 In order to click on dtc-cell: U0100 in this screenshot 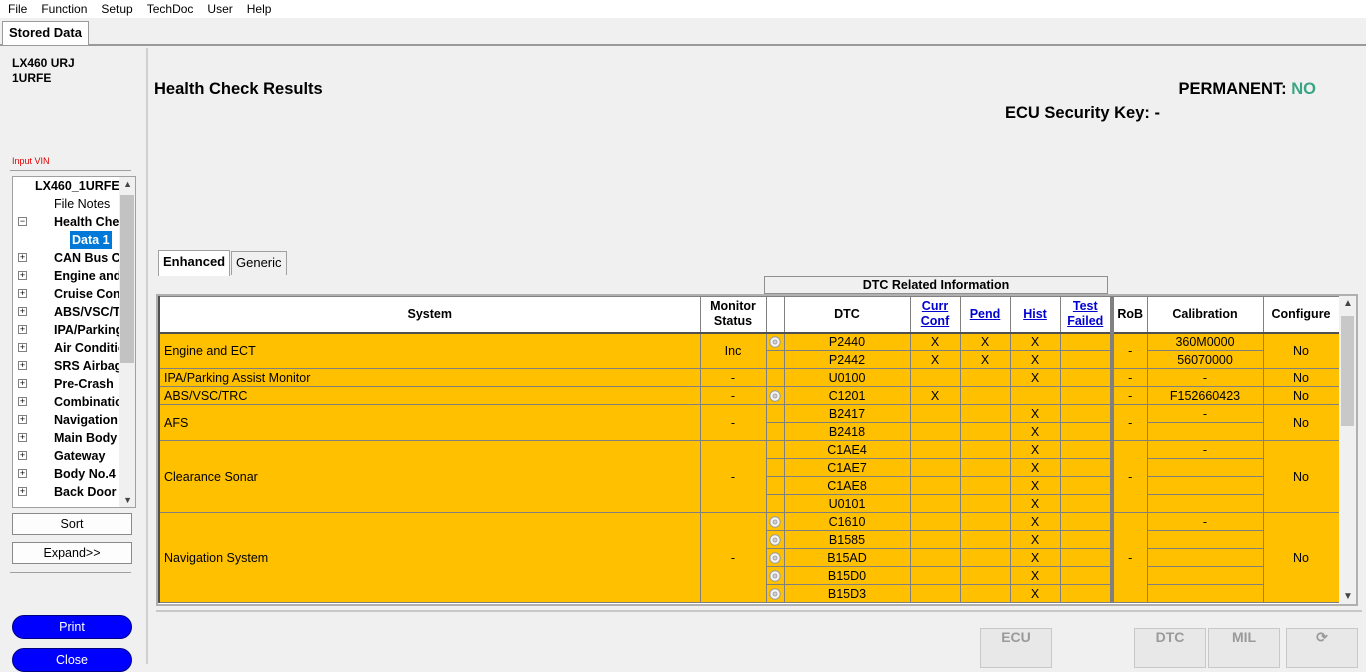, I will do `click(847, 377)`.